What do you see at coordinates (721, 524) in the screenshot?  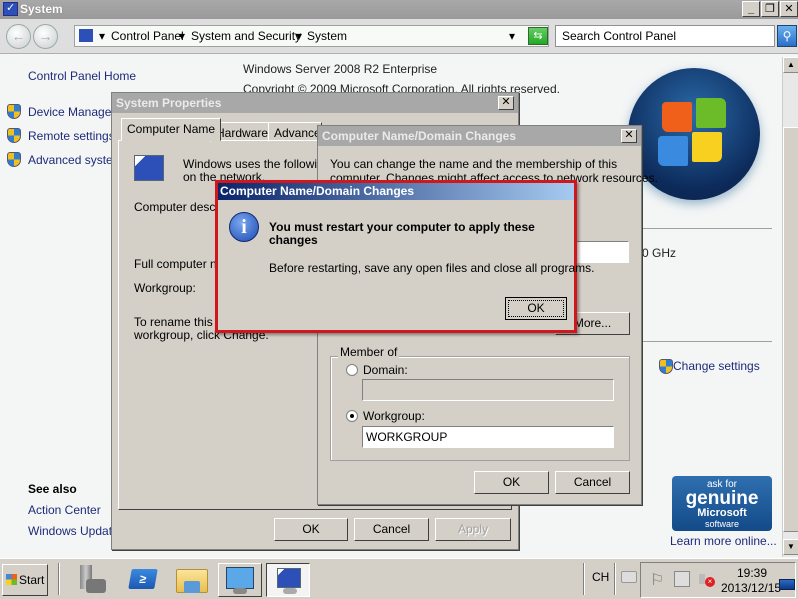 I see `genuine-line4: software` at bounding box center [721, 524].